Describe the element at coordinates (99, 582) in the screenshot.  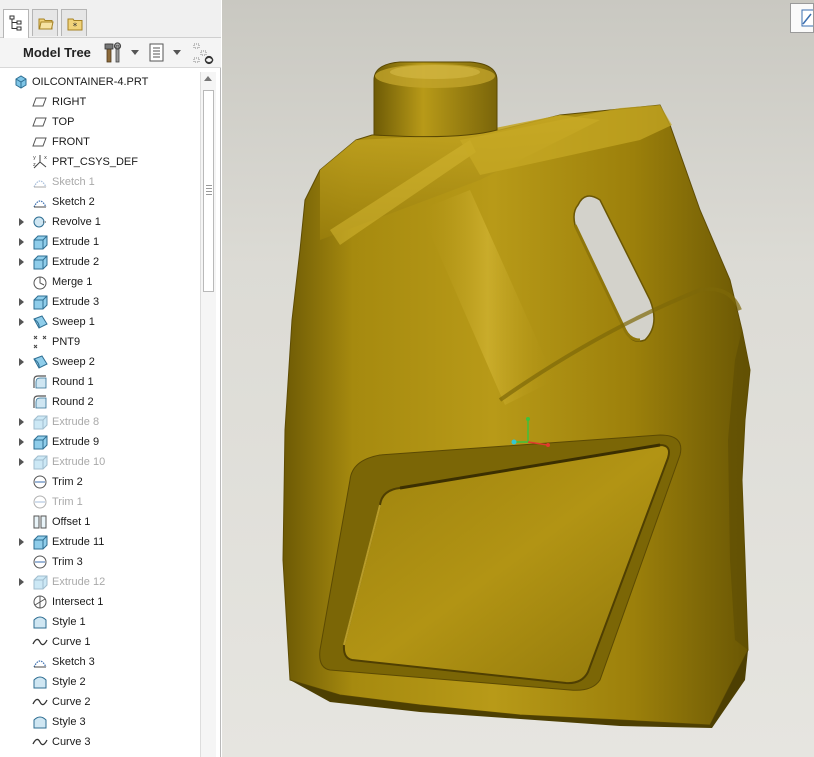
I see `tree-item: Extrude 12` at that location.